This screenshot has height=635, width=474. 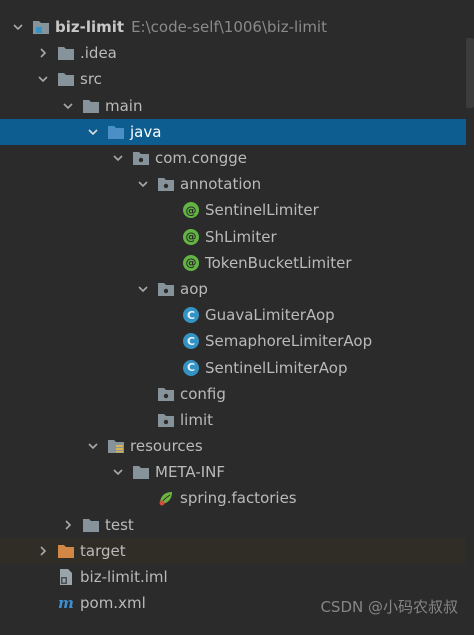 What do you see at coordinates (233, 394) in the screenshot?
I see `tree-node-config: config` at bounding box center [233, 394].